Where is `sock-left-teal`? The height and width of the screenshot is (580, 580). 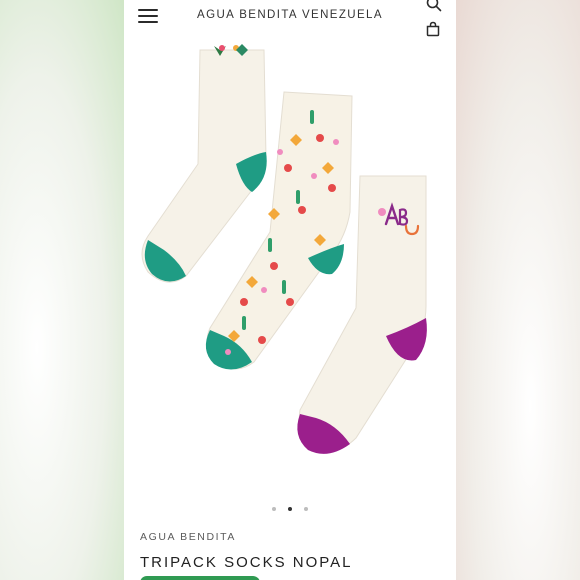
sock-left-teal is located at coordinates (204, 163).